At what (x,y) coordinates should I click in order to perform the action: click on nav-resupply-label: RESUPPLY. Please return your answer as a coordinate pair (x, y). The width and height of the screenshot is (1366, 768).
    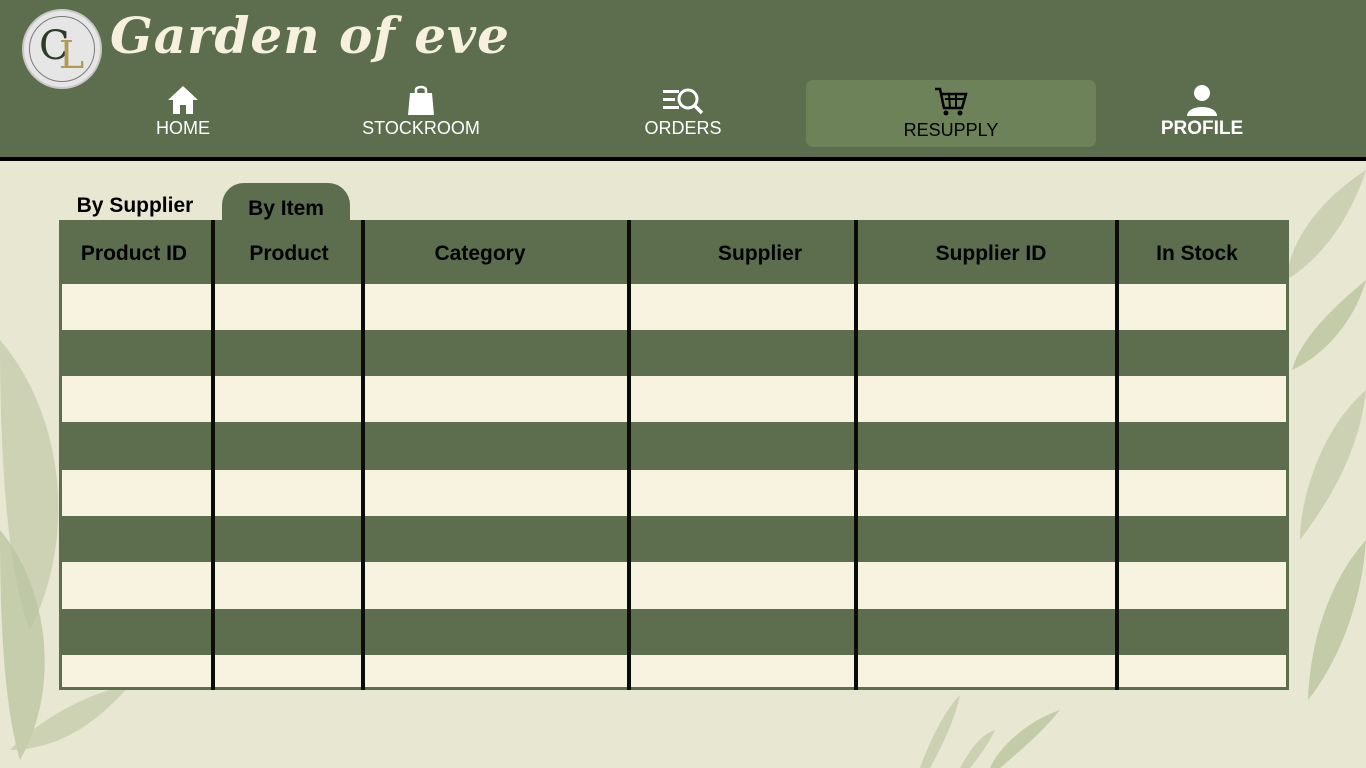
    Looking at the image, I should click on (951, 130).